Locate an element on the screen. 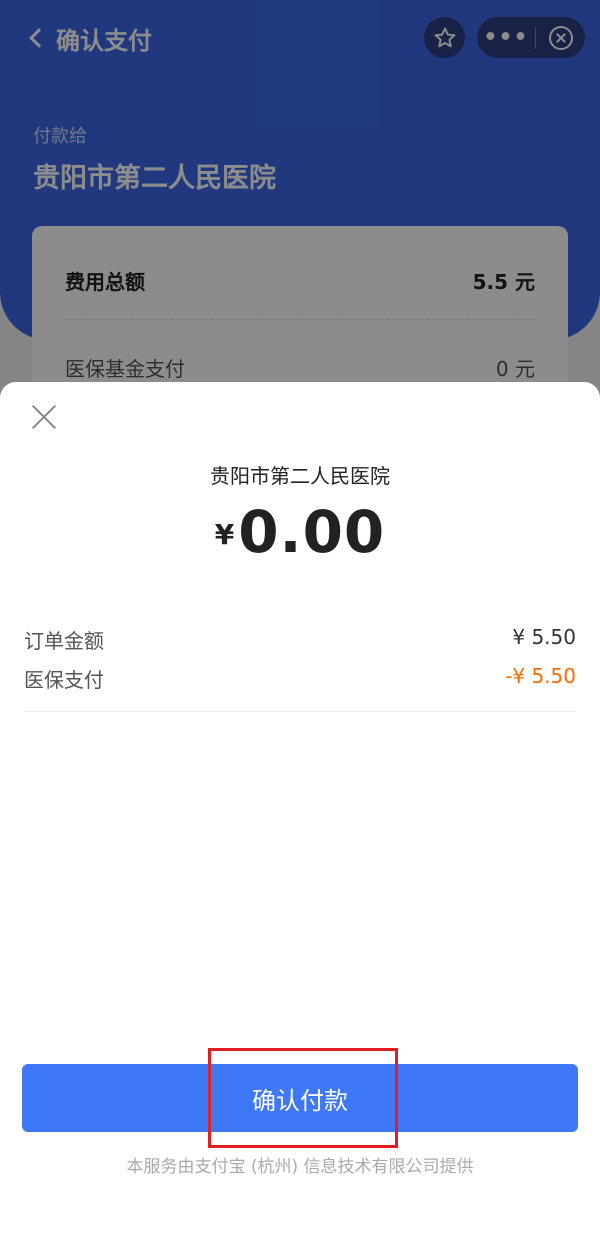 This screenshot has width=600, height=1239. order-amount-row: 订单金额 ¥ 5.50 is located at coordinates (300, 639).